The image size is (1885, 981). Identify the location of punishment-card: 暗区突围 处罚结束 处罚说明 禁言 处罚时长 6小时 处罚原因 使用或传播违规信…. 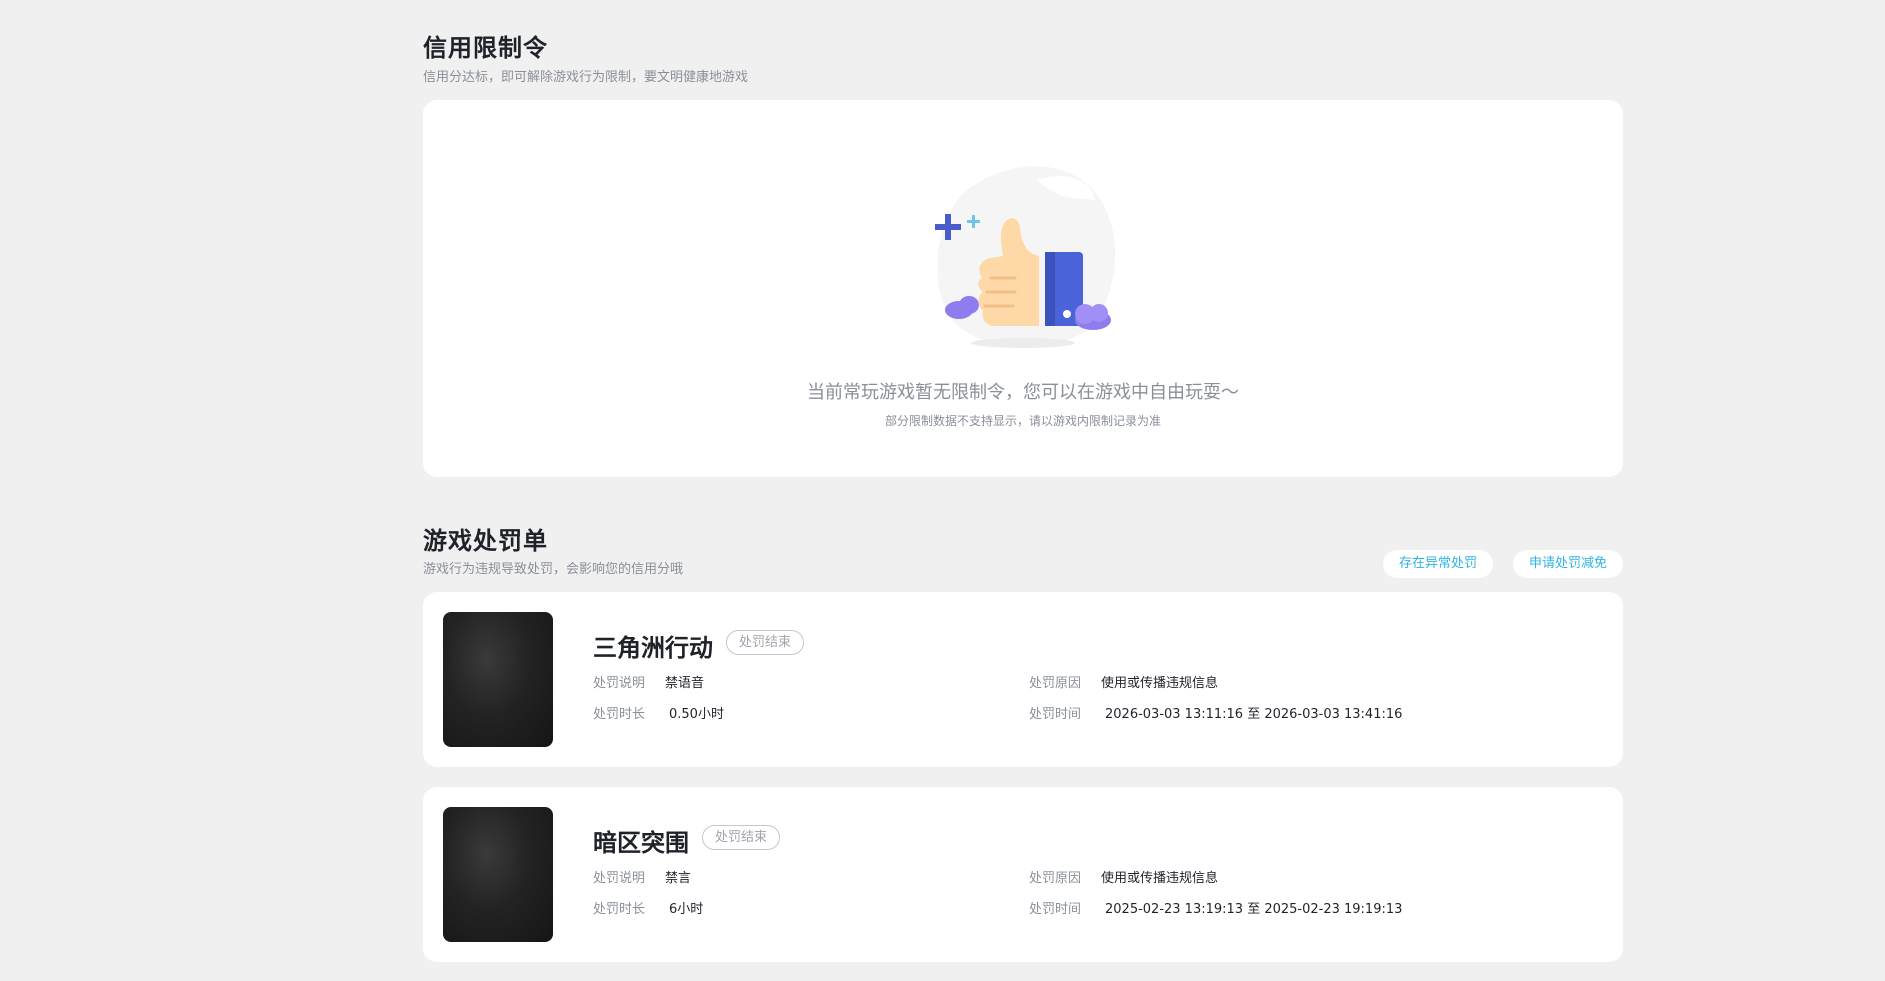
(1023, 874).